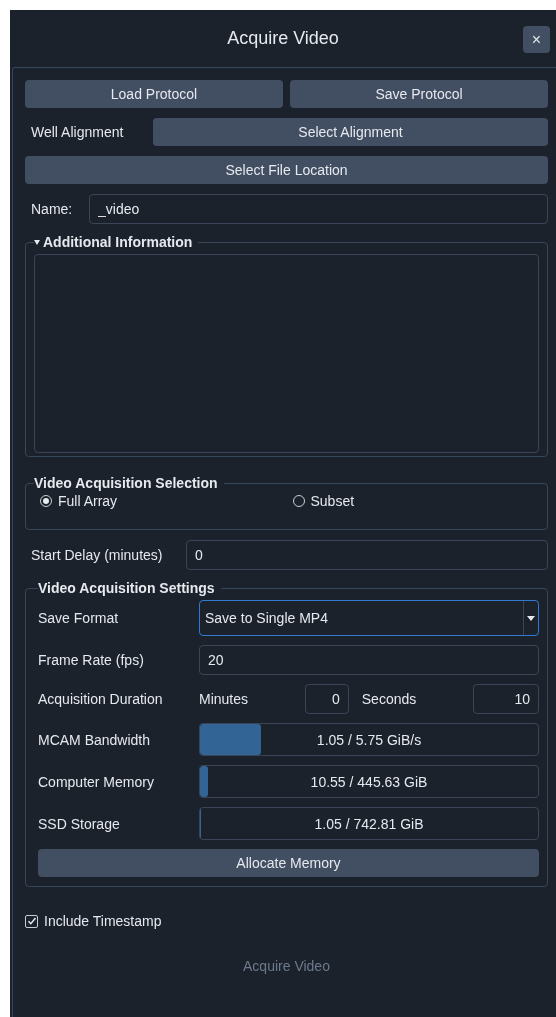 This screenshot has height=1017, width=556. What do you see at coordinates (286, 170) in the screenshot?
I see `select-file-location-button: Select File Location` at bounding box center [286, 170].